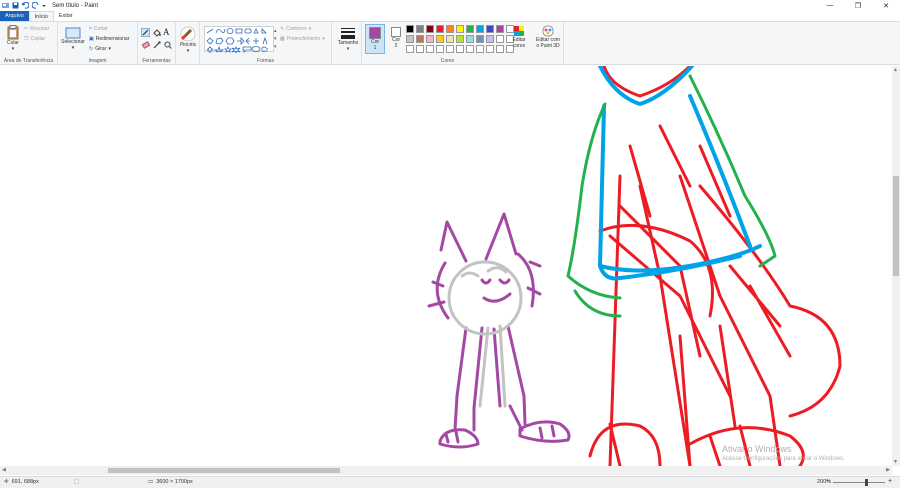 This screenshot has height=488, width=900. I want to click on edit-colors-label-2: cores, so click(519, 46).